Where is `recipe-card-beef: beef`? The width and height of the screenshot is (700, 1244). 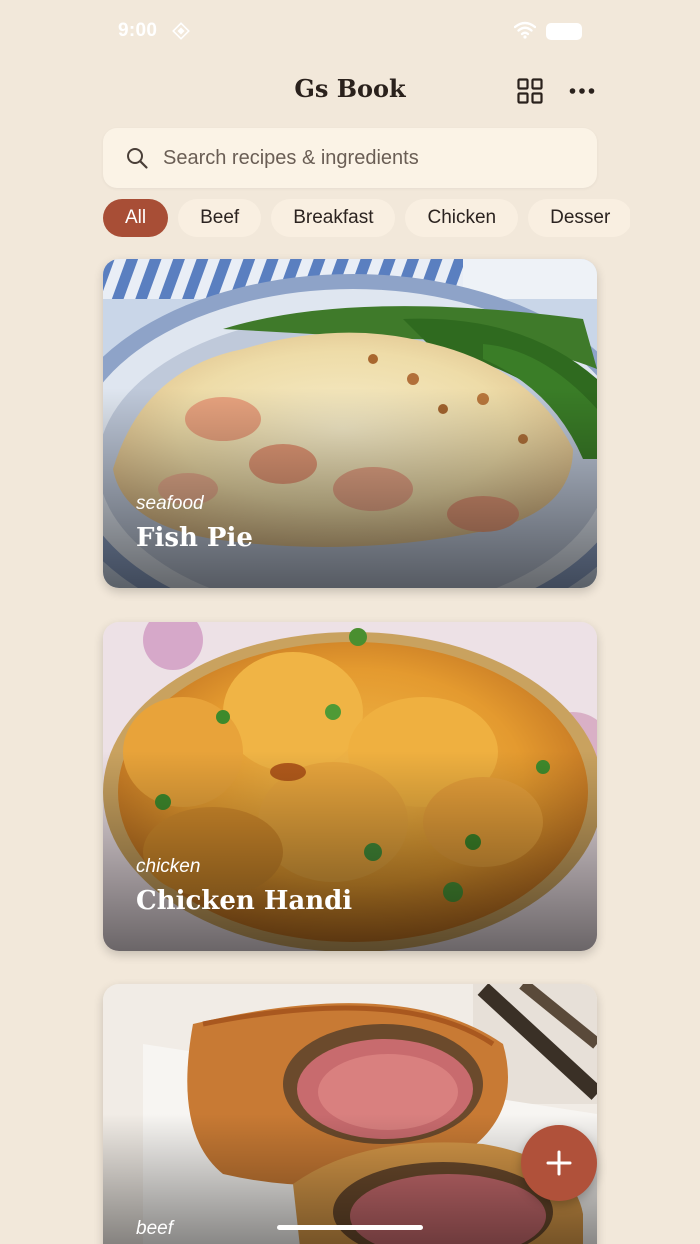 recipe-card-beef: beef is located at coordinates (350, 1114).